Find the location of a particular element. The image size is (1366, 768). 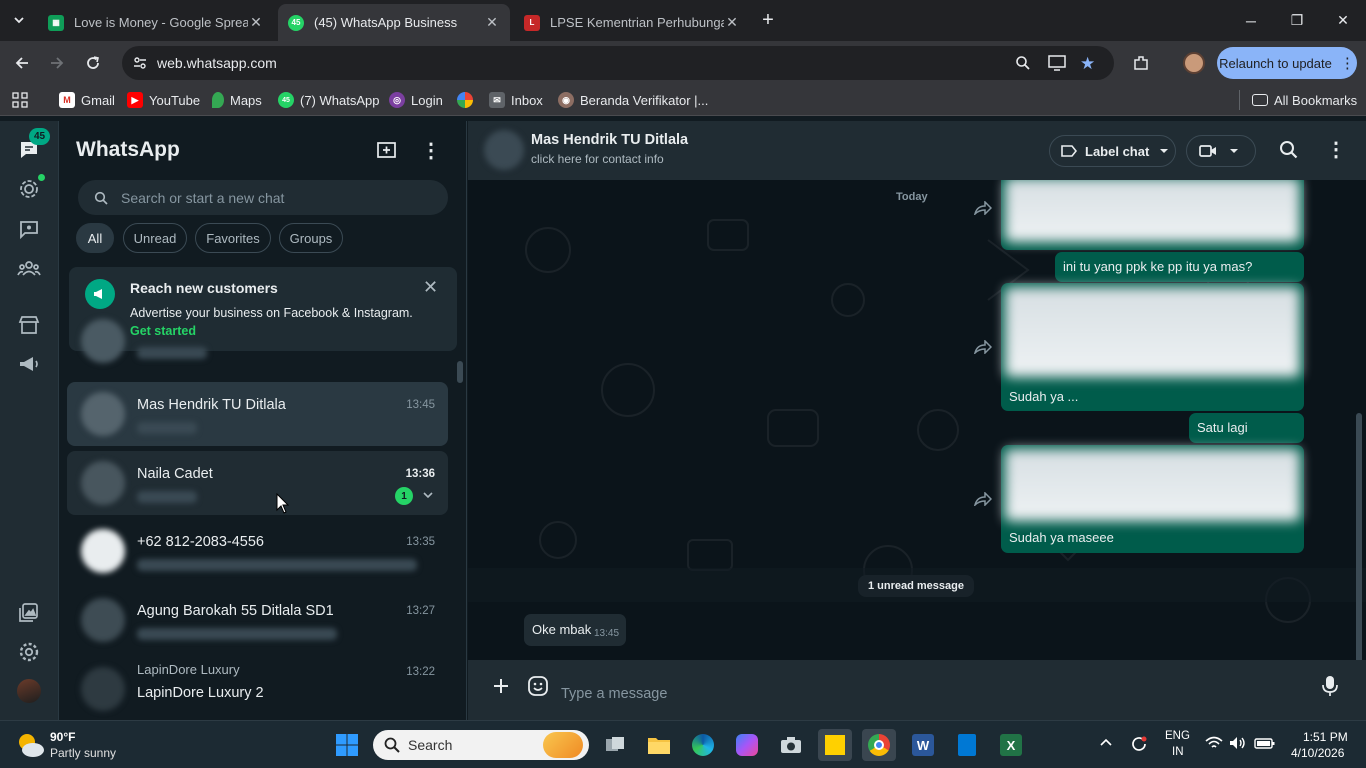

chat-list-scrollbar is located at coordinates (460, 372).